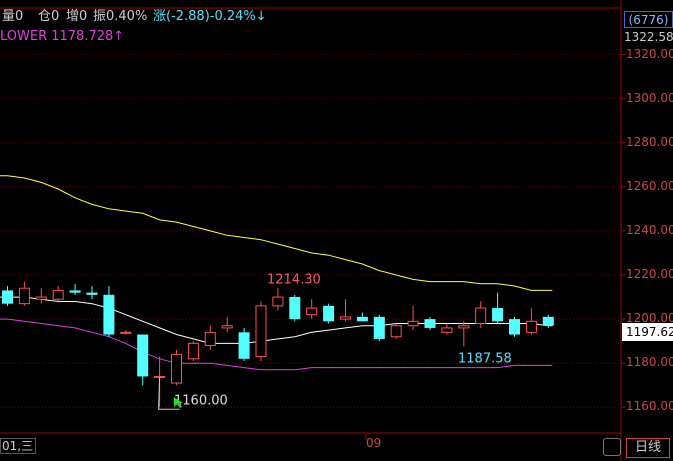  Describe the element at coordinates (294, 280) in the screenshot. I see `annotation-high-label: 1214.30` at that location.